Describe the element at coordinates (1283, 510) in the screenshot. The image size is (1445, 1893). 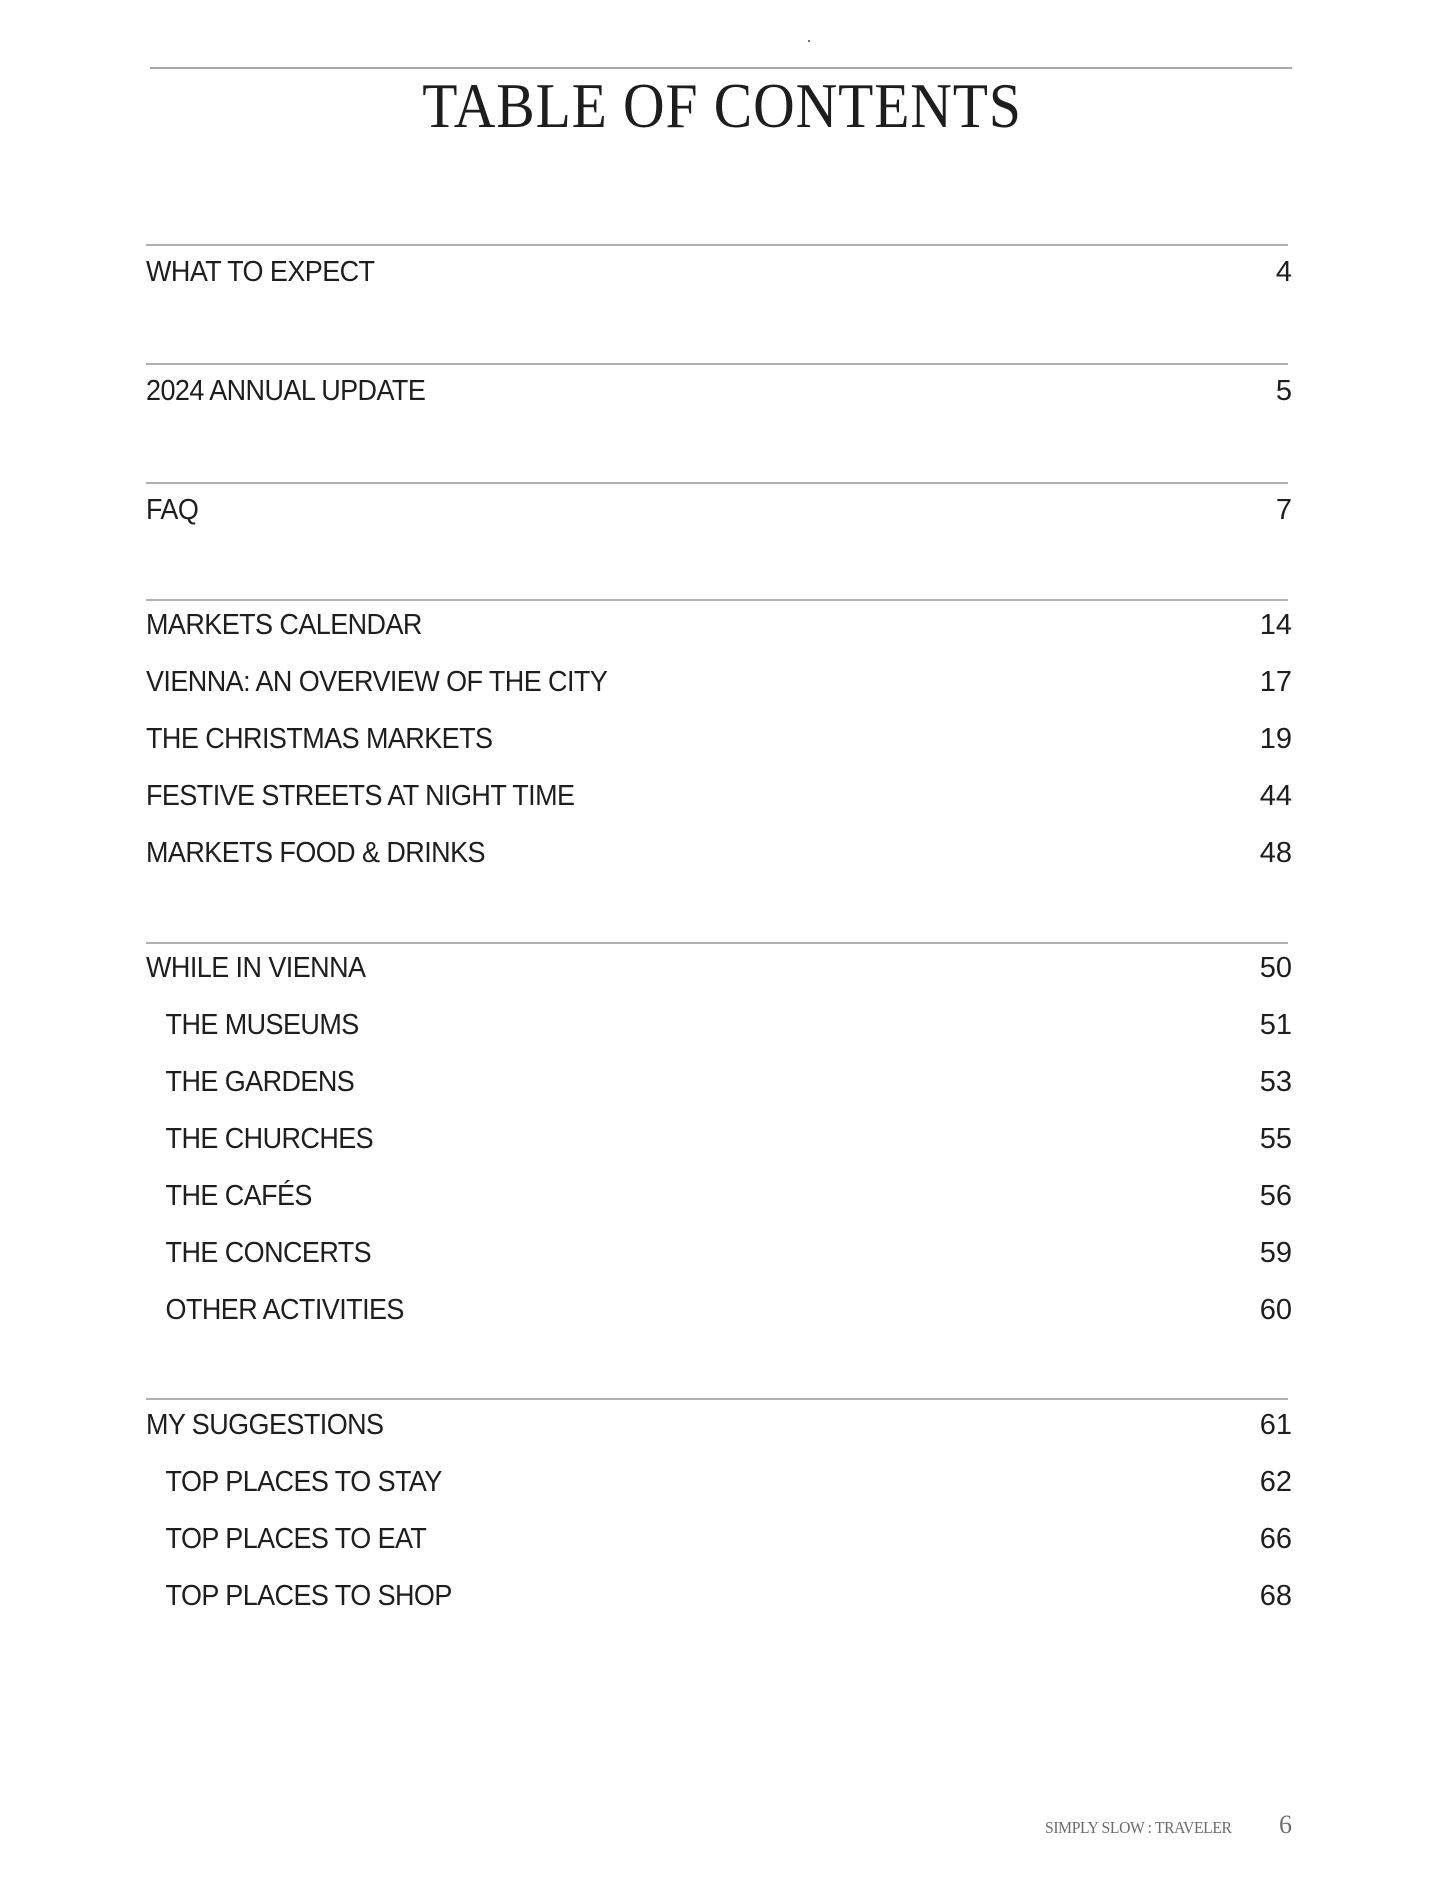
I see `toc-entry-page-number: 7` at that location.